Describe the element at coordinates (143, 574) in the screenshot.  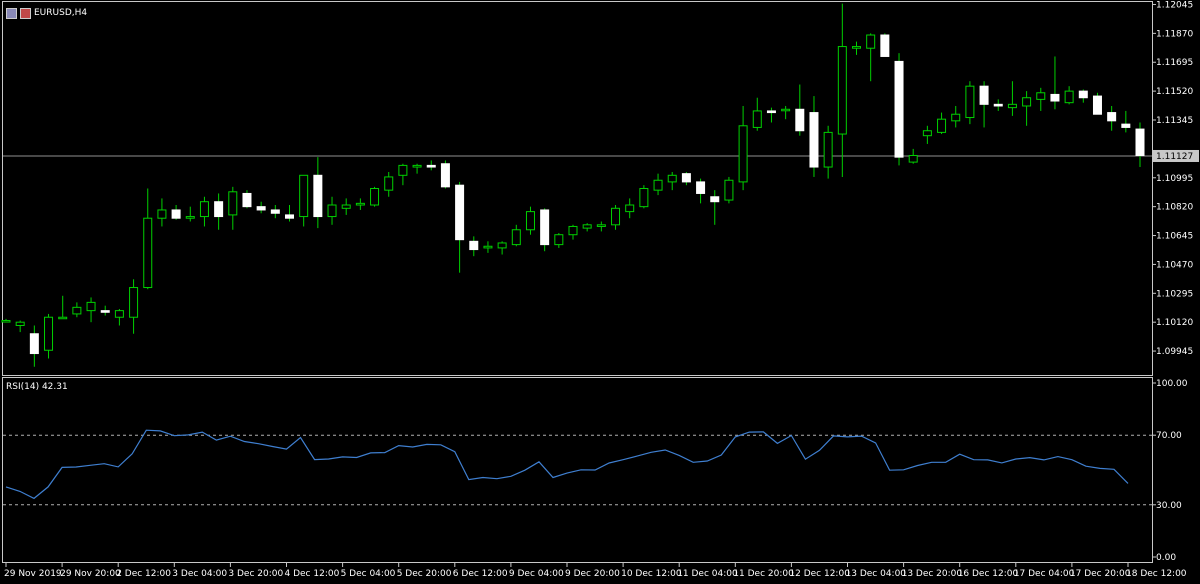
I see `time-tick-label: 2 Dec 12:00` at that location.